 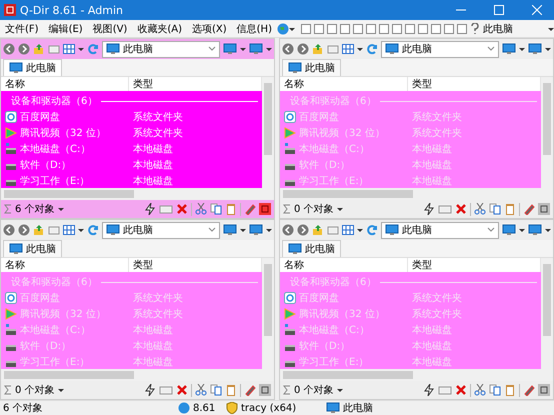 I want to click on menu-item: 收藏夹(A), so click(x=159, y=29).